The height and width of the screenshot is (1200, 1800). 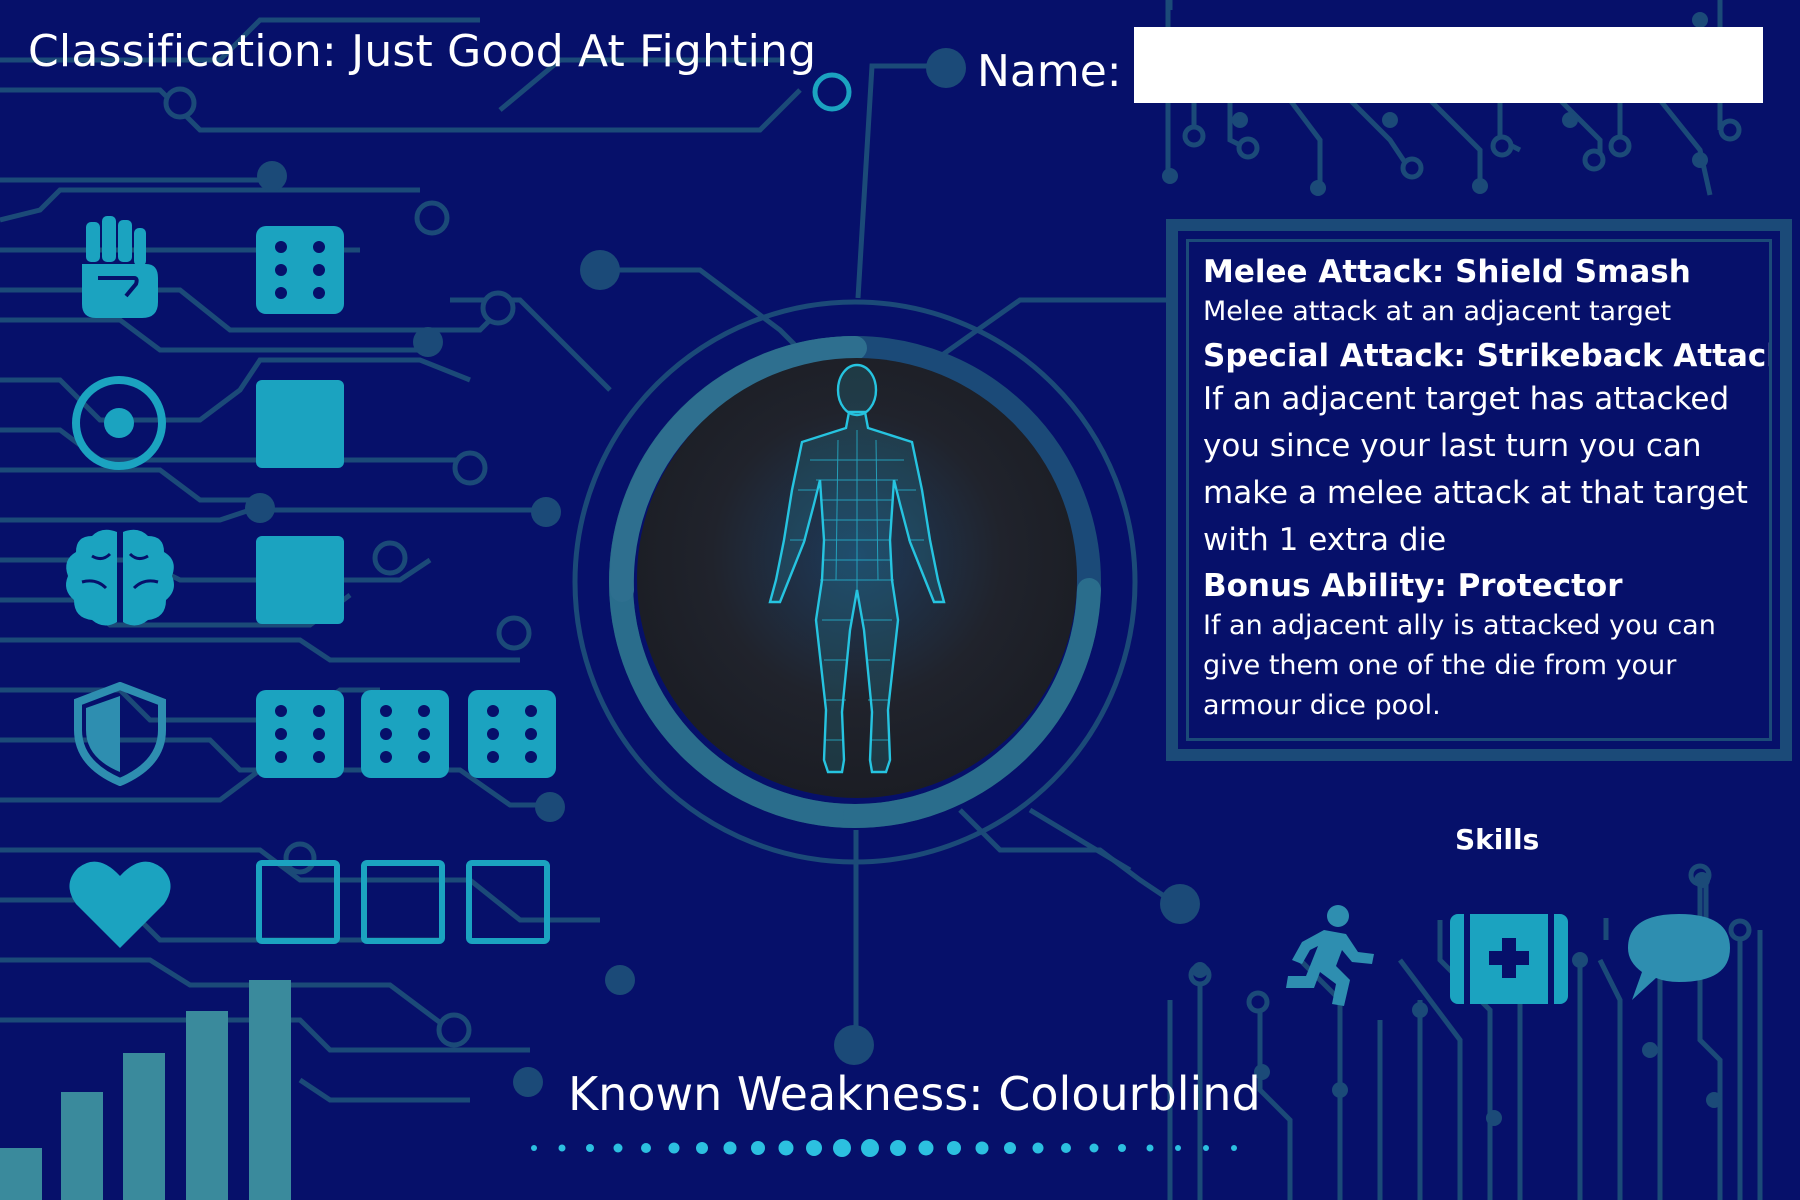 I want to click on running-person-icon, so click(x=1330, y=955).